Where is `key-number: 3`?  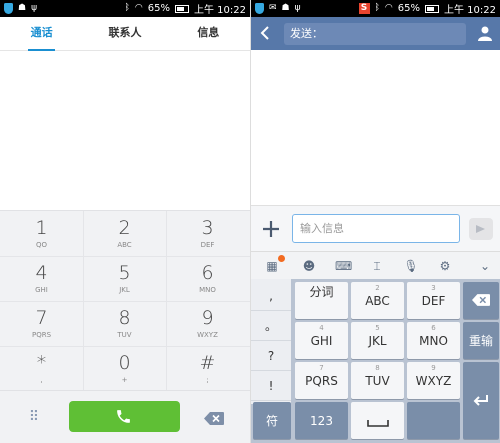 key-number: 3 is located at coordinates (433, 288).